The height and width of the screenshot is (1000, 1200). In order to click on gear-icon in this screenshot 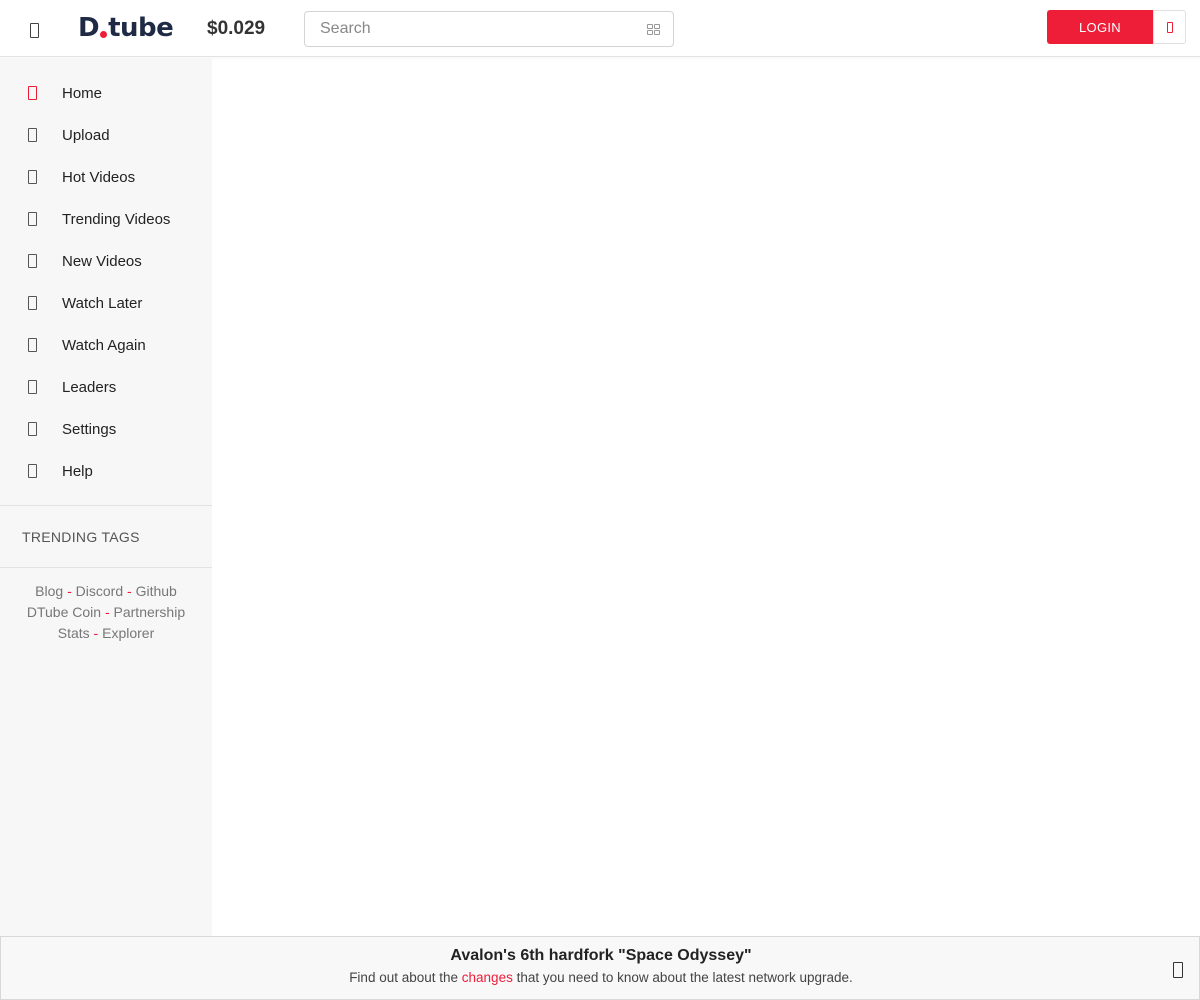, I will do `click(31, 429)`.